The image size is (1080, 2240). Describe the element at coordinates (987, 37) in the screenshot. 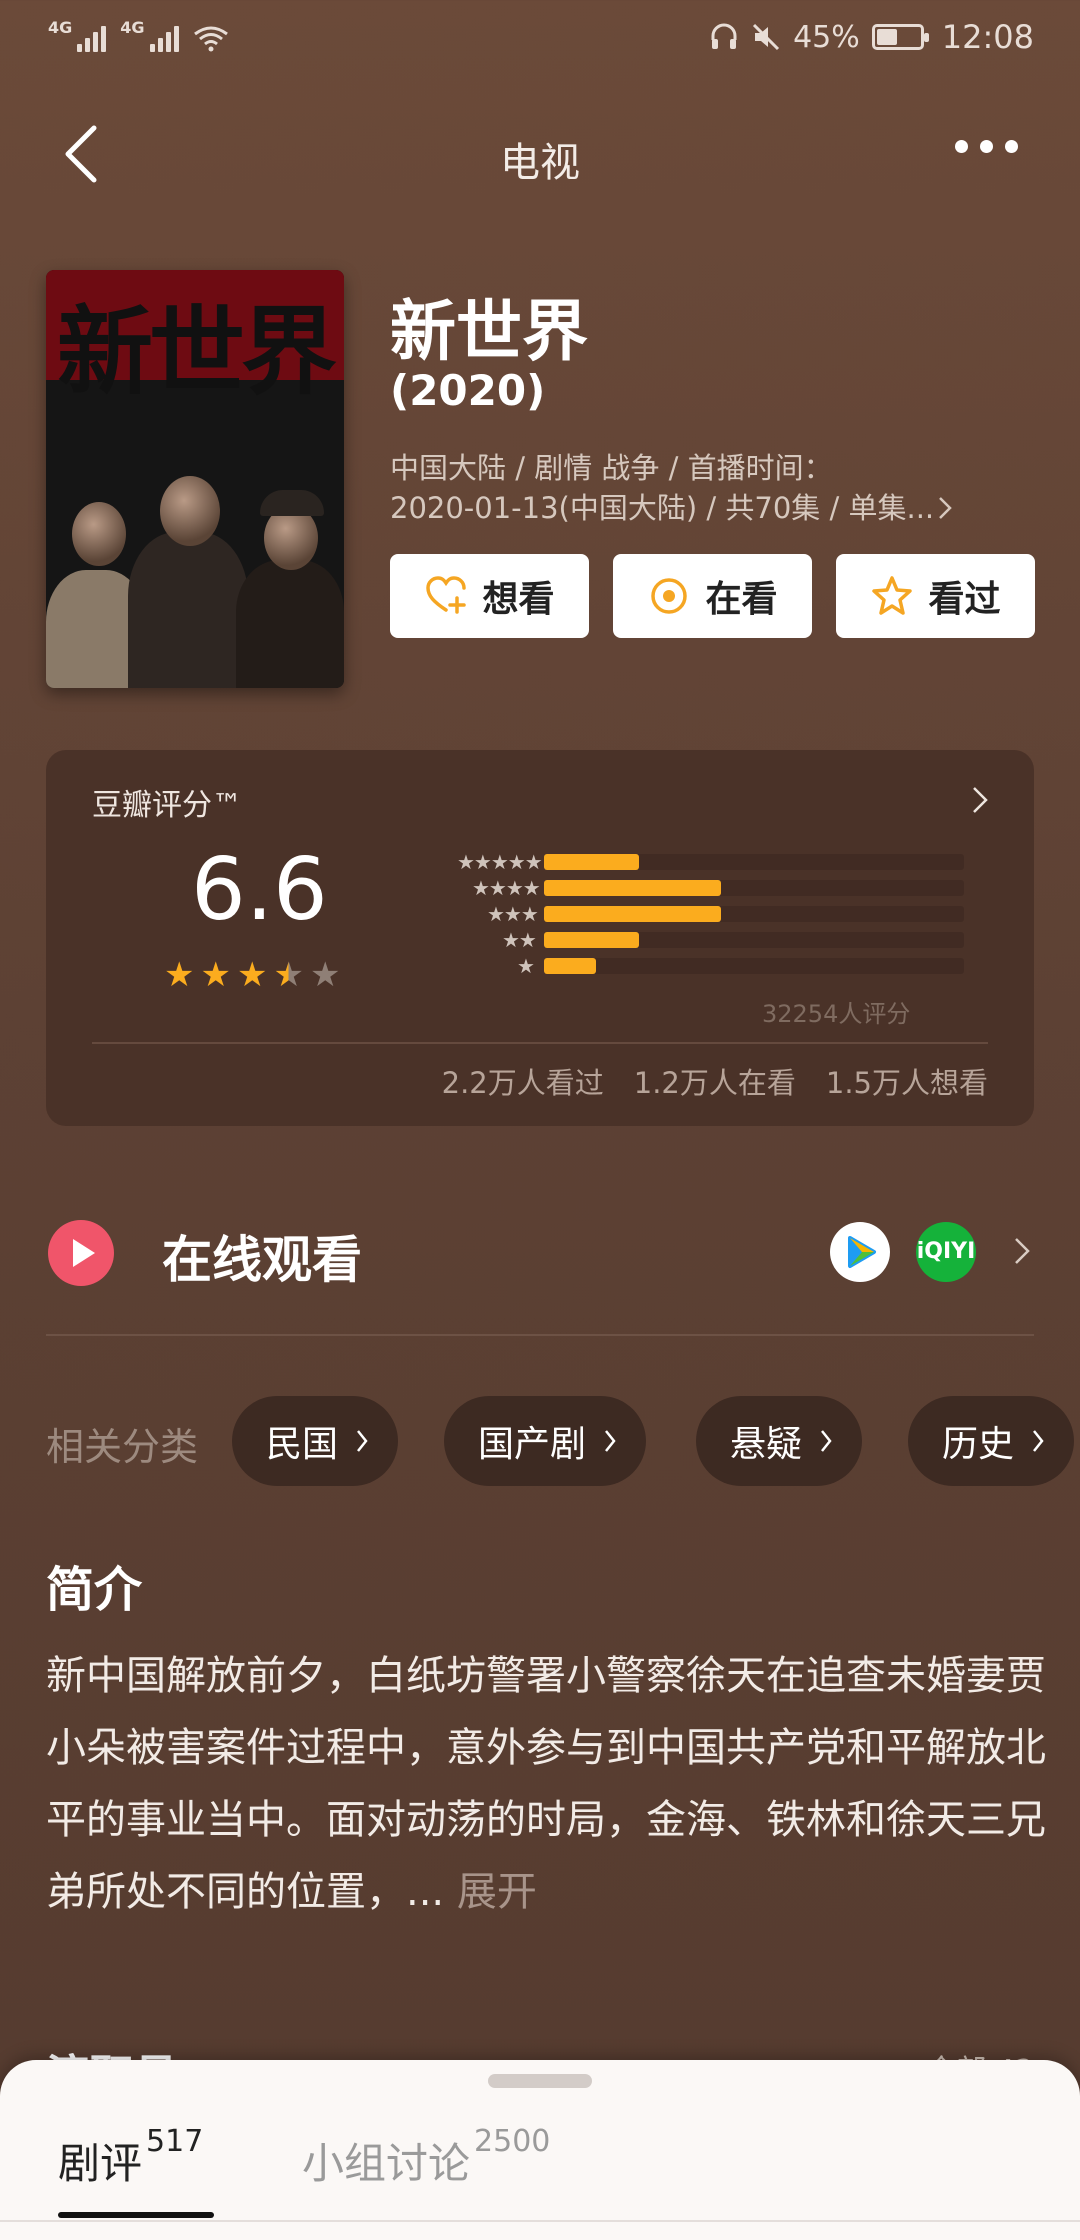

I see `clock: 12:08` at that location.